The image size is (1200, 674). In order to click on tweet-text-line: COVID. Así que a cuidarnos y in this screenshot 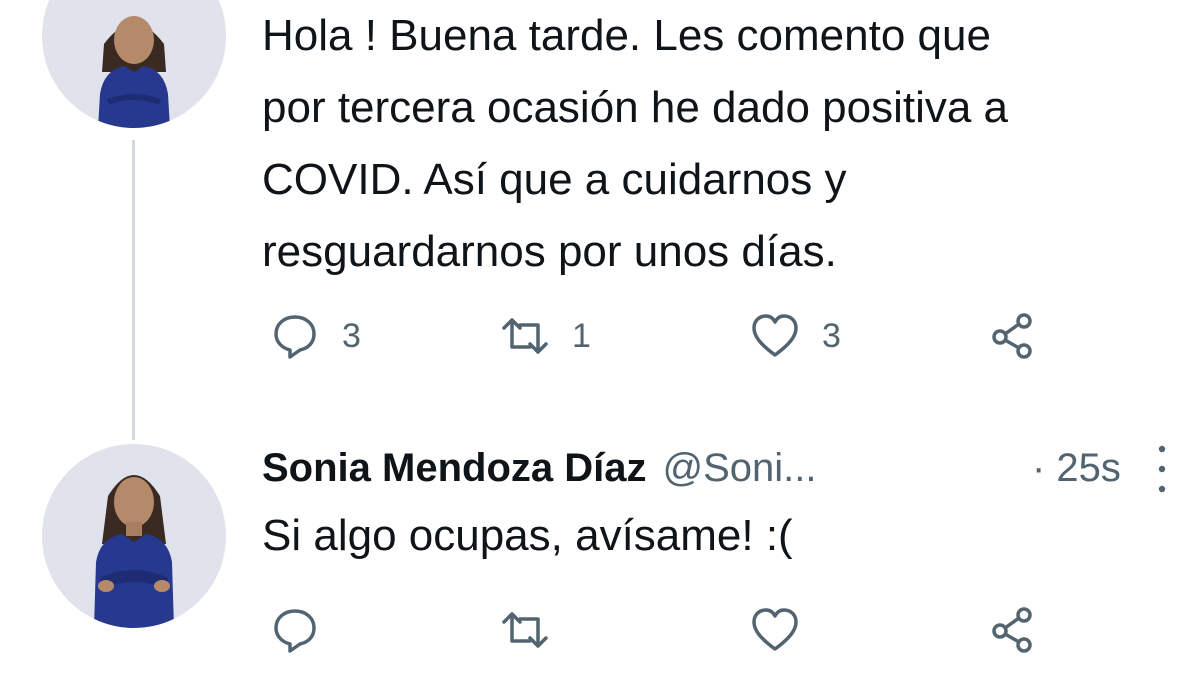, I will do `click(554, 179)`.